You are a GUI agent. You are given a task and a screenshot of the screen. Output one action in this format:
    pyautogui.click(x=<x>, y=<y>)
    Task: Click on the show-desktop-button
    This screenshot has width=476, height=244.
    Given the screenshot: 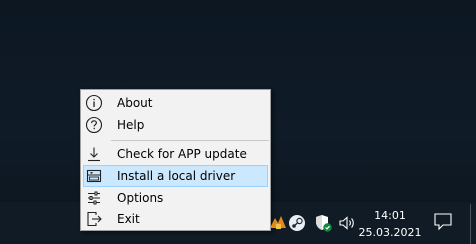 What is the action you would take?
    pyautogui.click(x=470, y=224)
    